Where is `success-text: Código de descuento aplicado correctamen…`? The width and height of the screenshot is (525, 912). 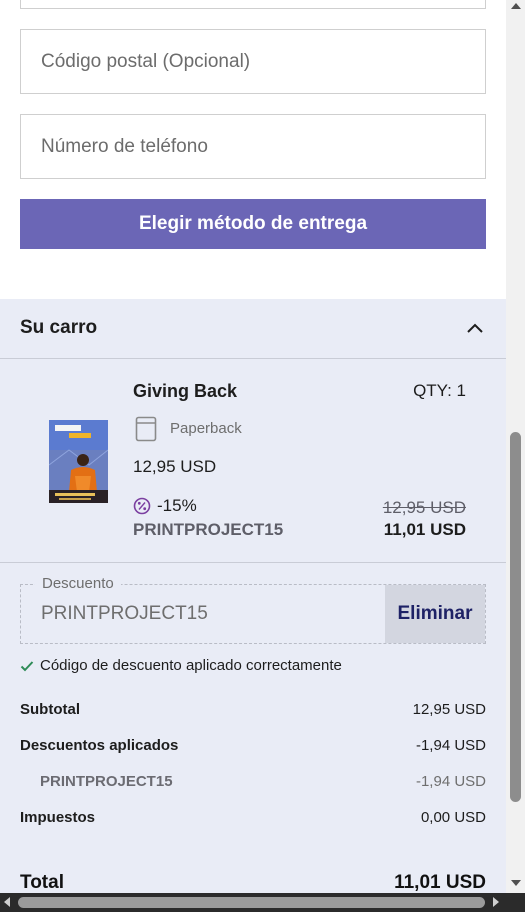 success-text: Código de descuento aplicado correctamen… is located at coordinates (191, 665).